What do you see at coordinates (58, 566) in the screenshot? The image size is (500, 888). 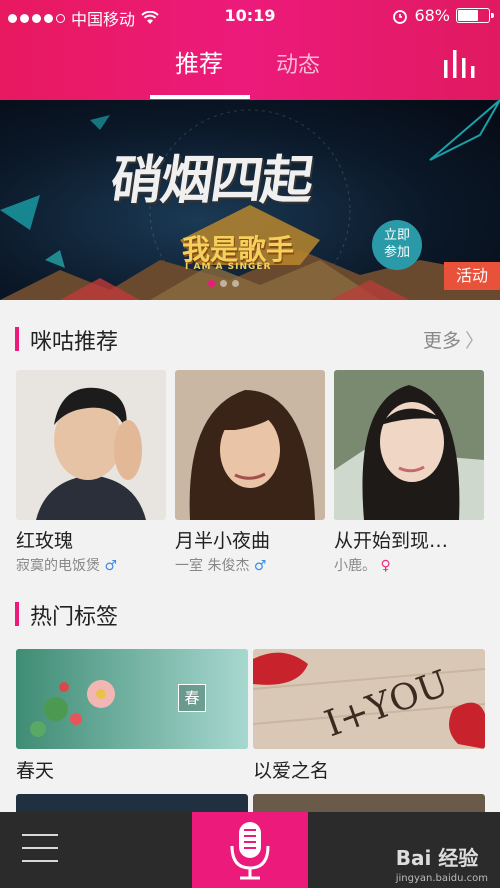 I see `uploader-name: 寂寞的电饭煲` at bounding box center [58, 566].